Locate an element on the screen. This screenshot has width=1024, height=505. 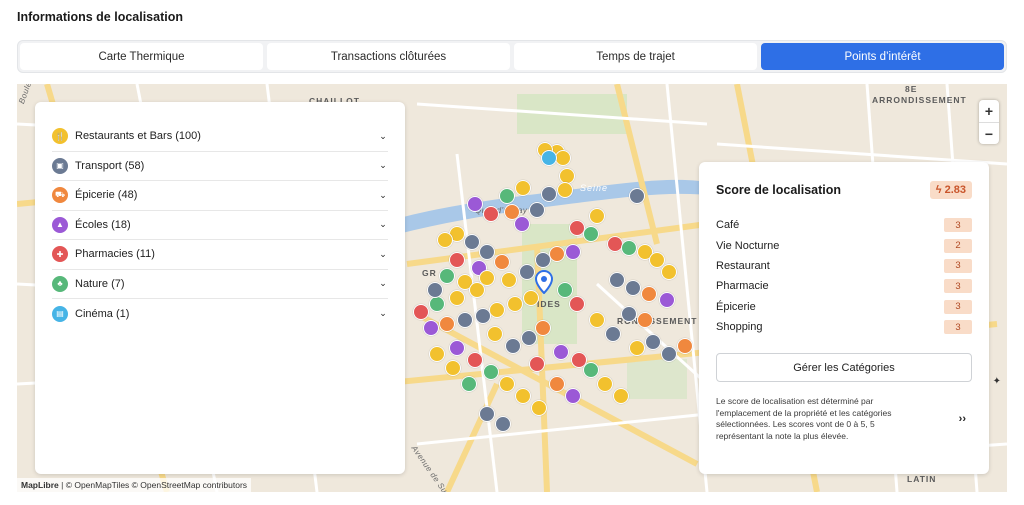
property-pin-icon is located at coordinates (544, 282).